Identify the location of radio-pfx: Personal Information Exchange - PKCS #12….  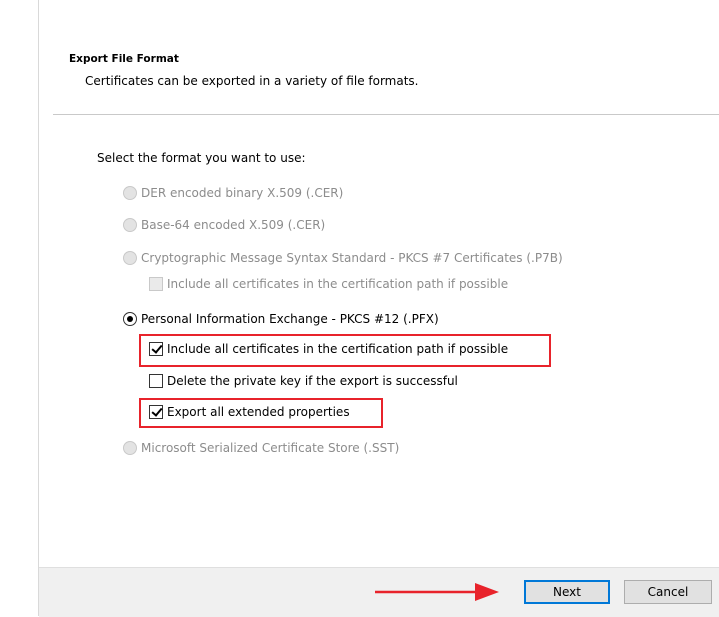
(281, 319).